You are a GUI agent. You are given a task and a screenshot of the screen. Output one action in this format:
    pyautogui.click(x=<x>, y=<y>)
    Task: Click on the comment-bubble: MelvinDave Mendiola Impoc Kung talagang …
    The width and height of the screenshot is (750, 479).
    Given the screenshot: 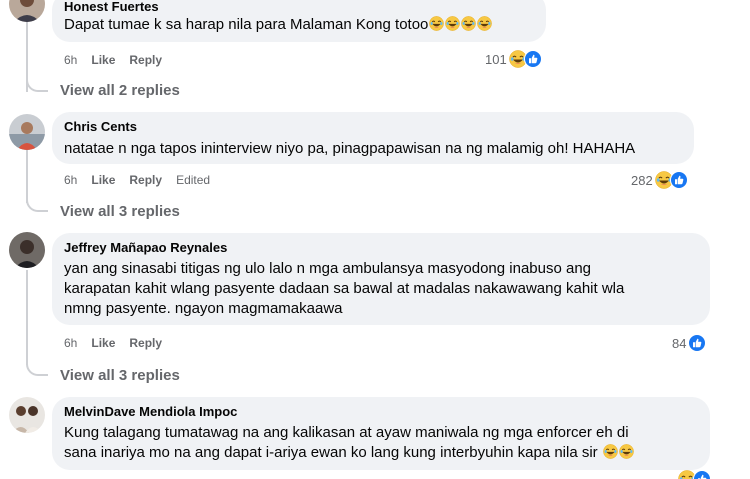 What is the action you would take?
    pyautogui.click(x=381, y=433)
    